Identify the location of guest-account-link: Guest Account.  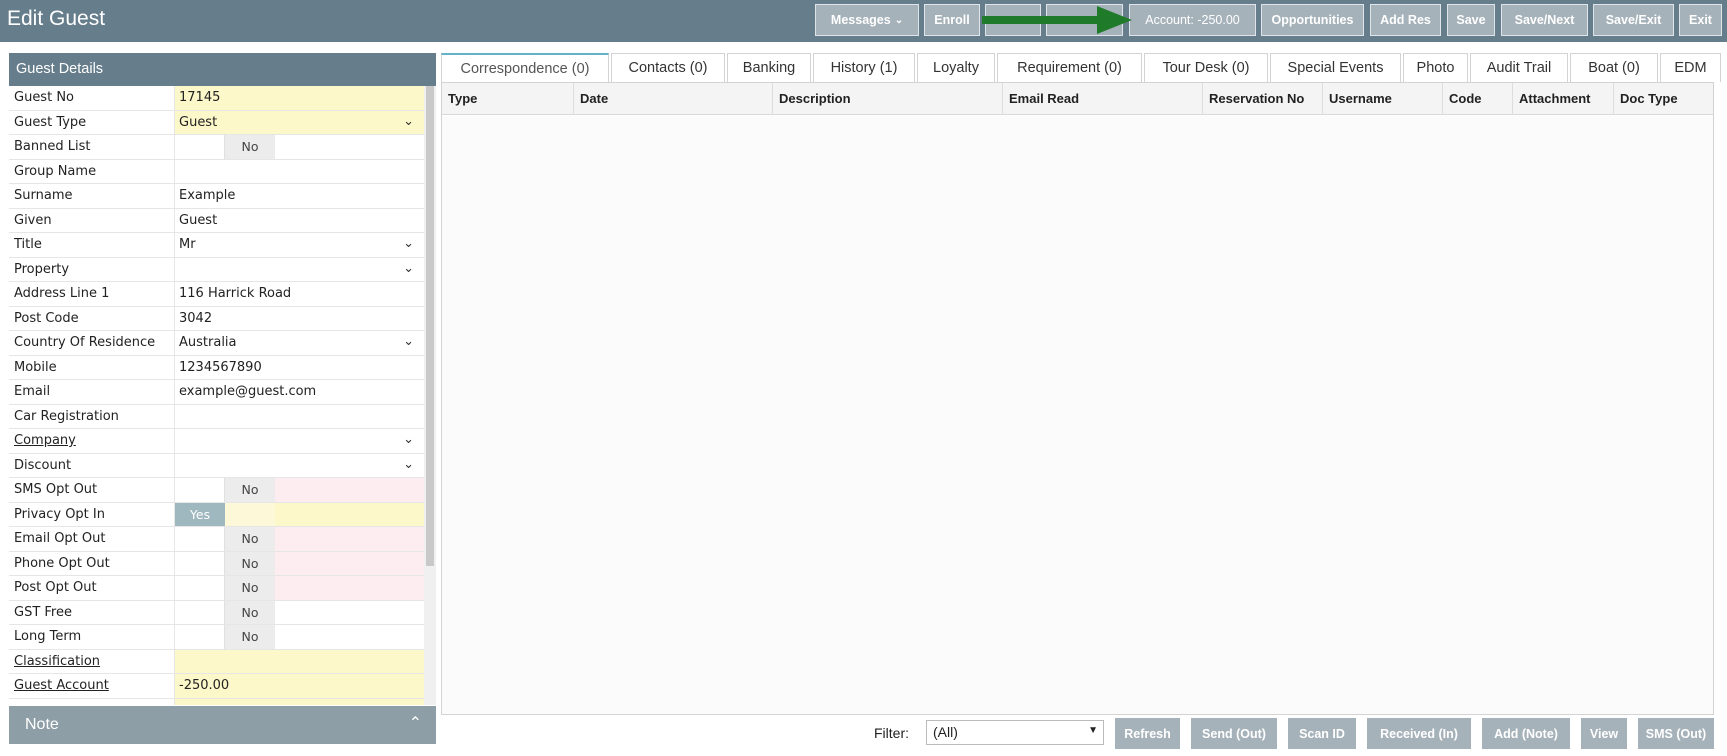
(92, 686).